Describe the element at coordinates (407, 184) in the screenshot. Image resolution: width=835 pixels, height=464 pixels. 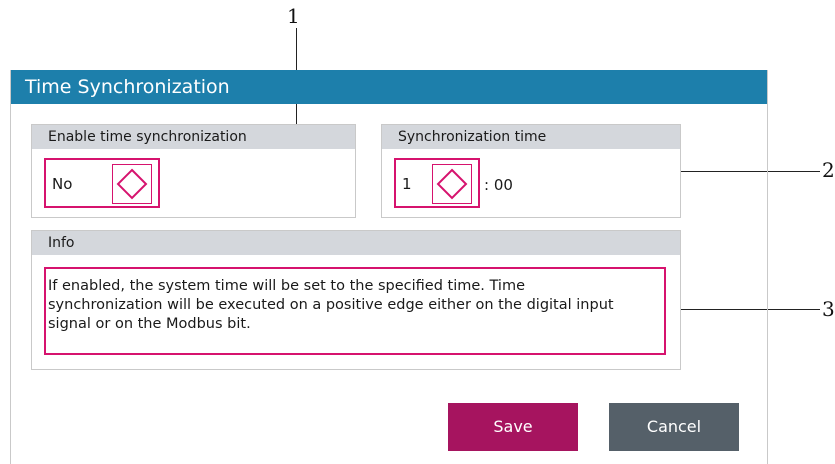
I see `sync-time-hour-value: 1` at that location.